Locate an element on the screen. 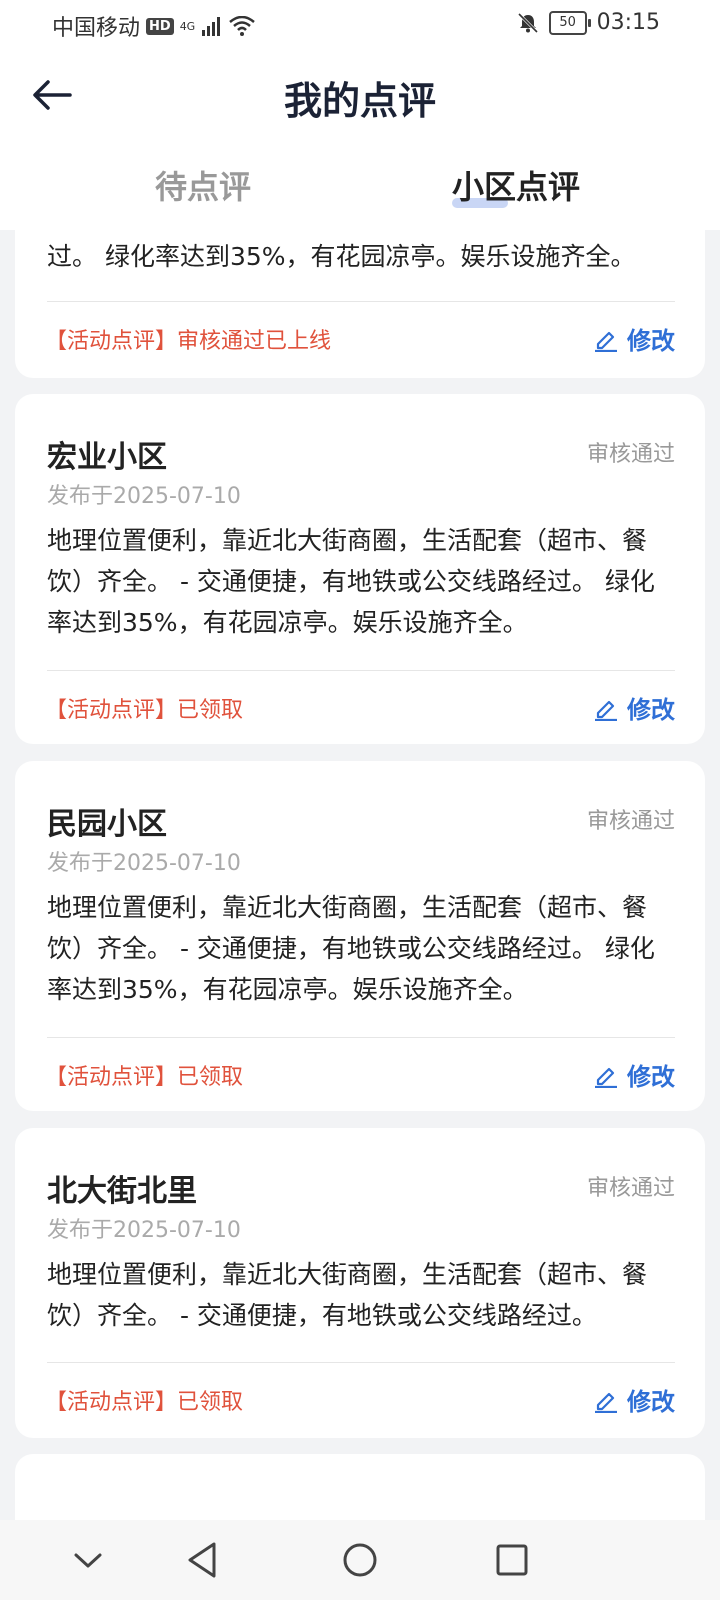  tab-community-review: 小区点评 is located at coordinates (516, 185).